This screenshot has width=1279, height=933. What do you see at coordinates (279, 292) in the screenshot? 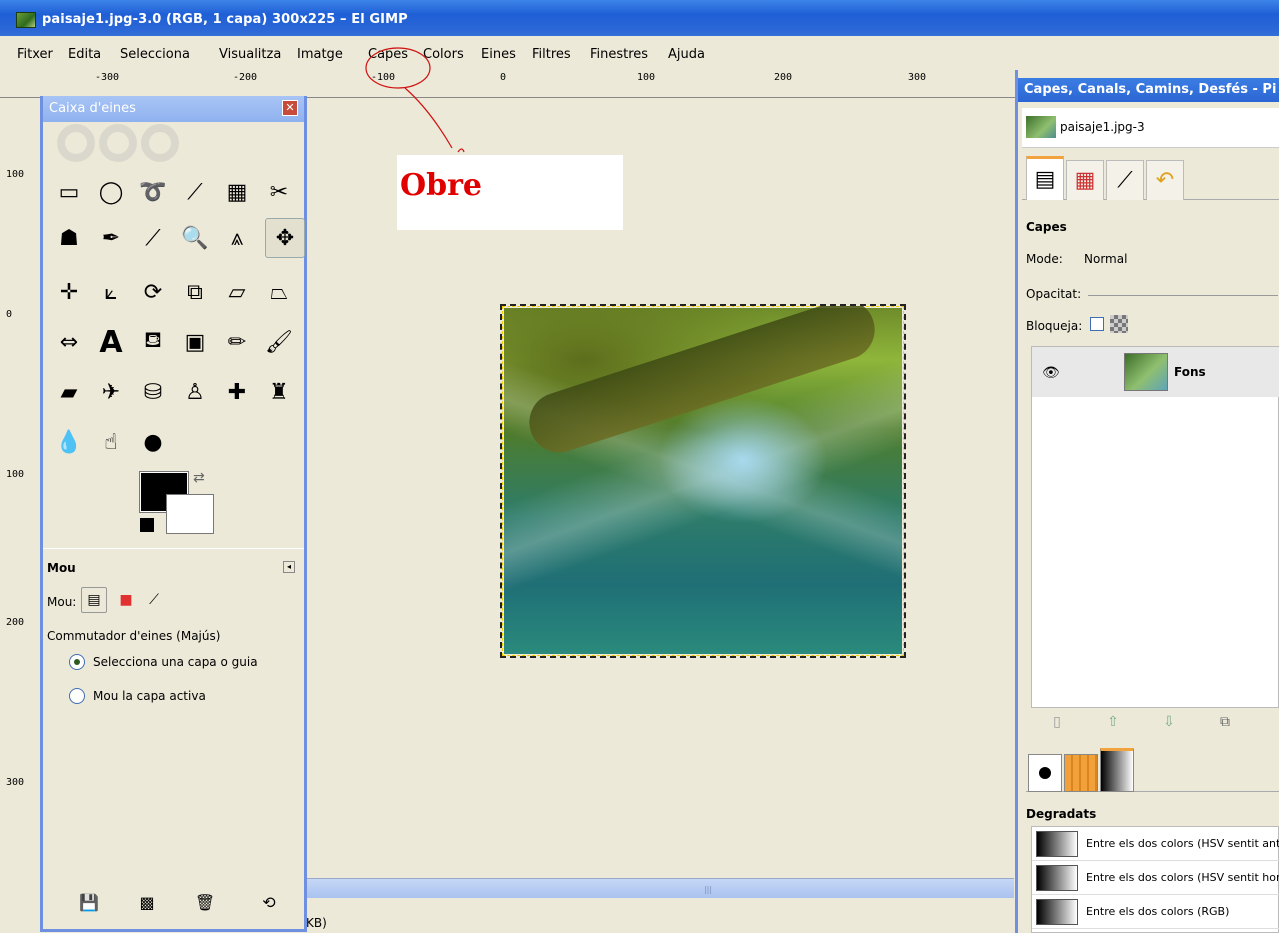
I see `perspective-icon: ⏢` at bounding box center [279, 292].